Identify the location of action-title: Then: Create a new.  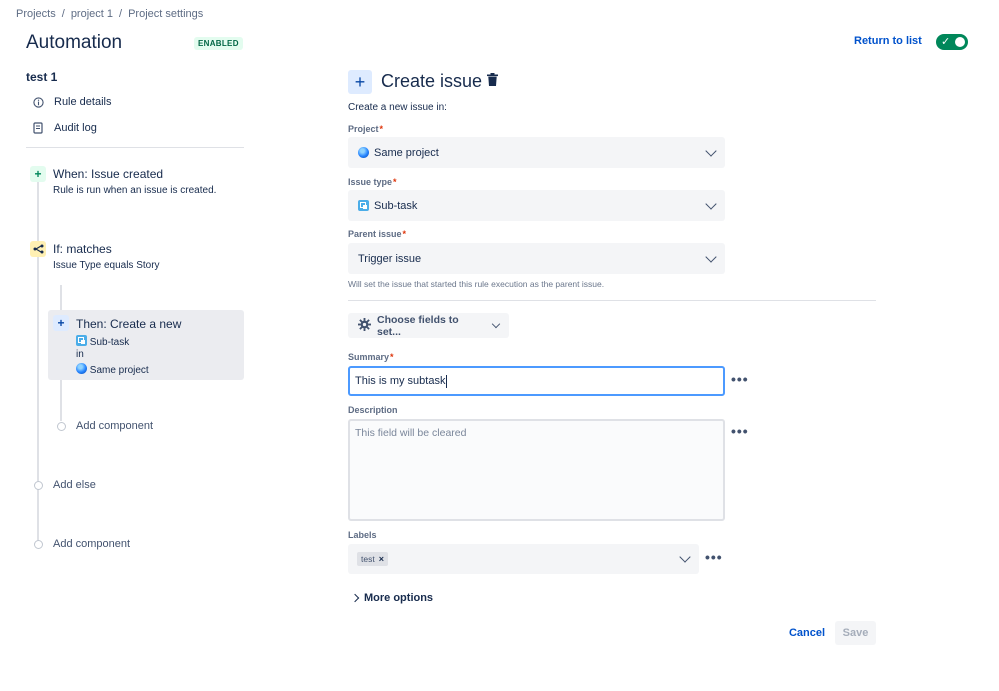
(129, 324).